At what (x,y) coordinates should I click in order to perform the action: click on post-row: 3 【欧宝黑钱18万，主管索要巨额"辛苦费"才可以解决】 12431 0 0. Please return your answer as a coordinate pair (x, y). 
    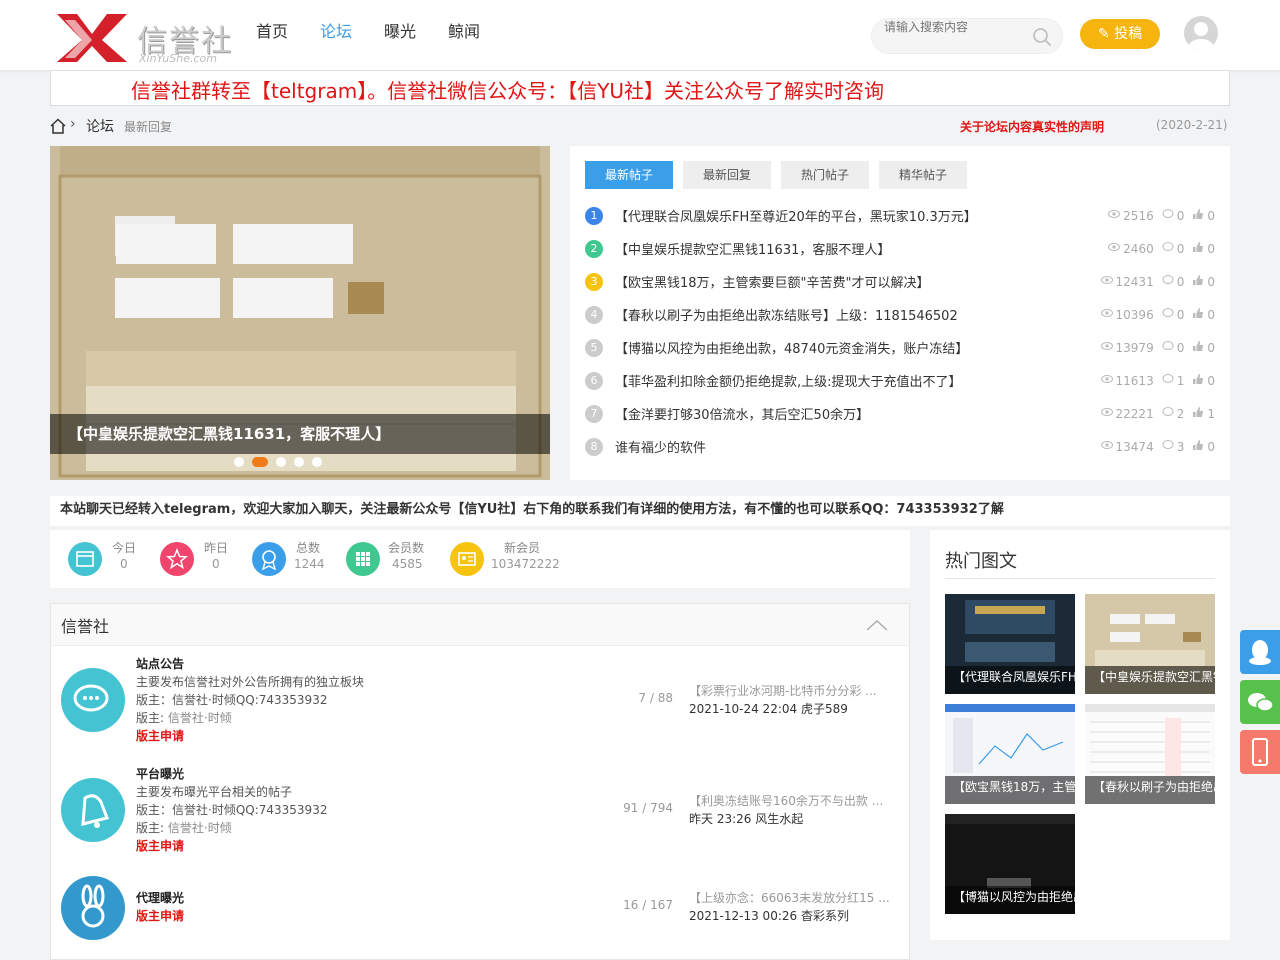
    Looking at the image, I should click on (900, 282).